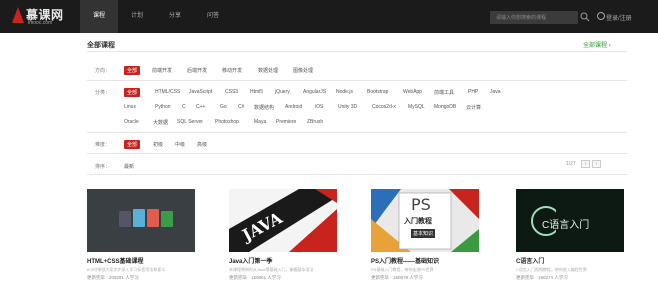  Describe the element at coordinates (495, 92) in the screenshot. I see `category-tag: Java` at that location.